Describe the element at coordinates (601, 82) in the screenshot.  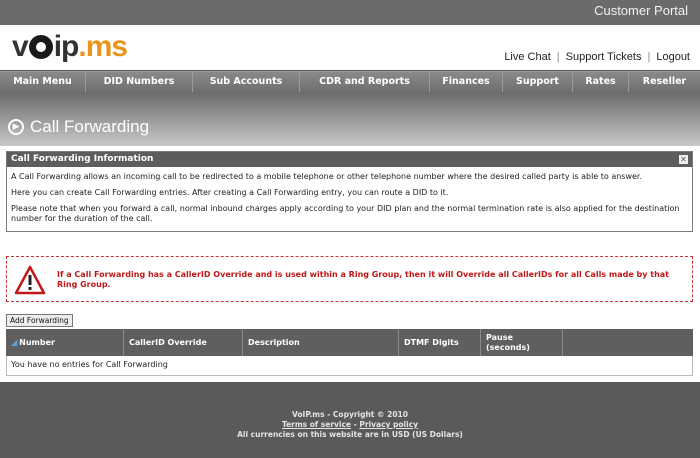
I see `nav-rates: Rates` at that location.